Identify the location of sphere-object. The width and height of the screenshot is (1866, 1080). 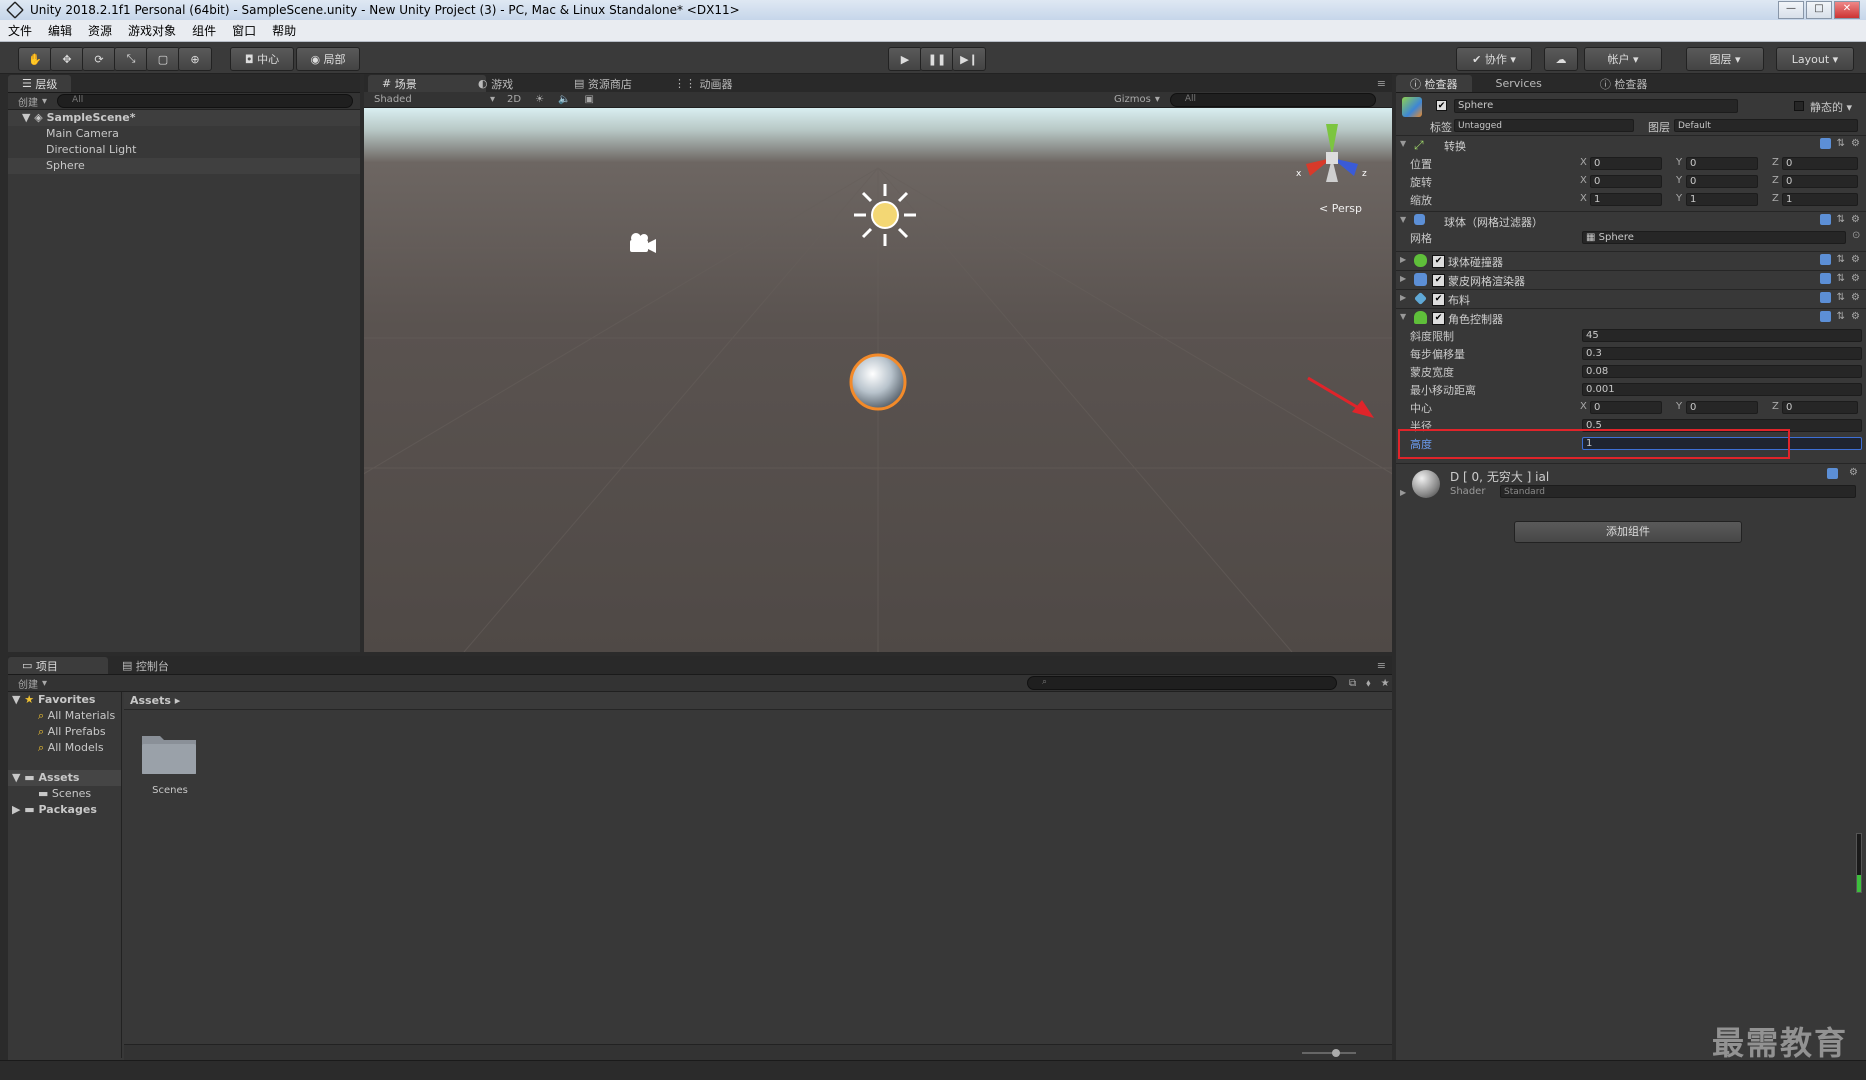
(878, 382).